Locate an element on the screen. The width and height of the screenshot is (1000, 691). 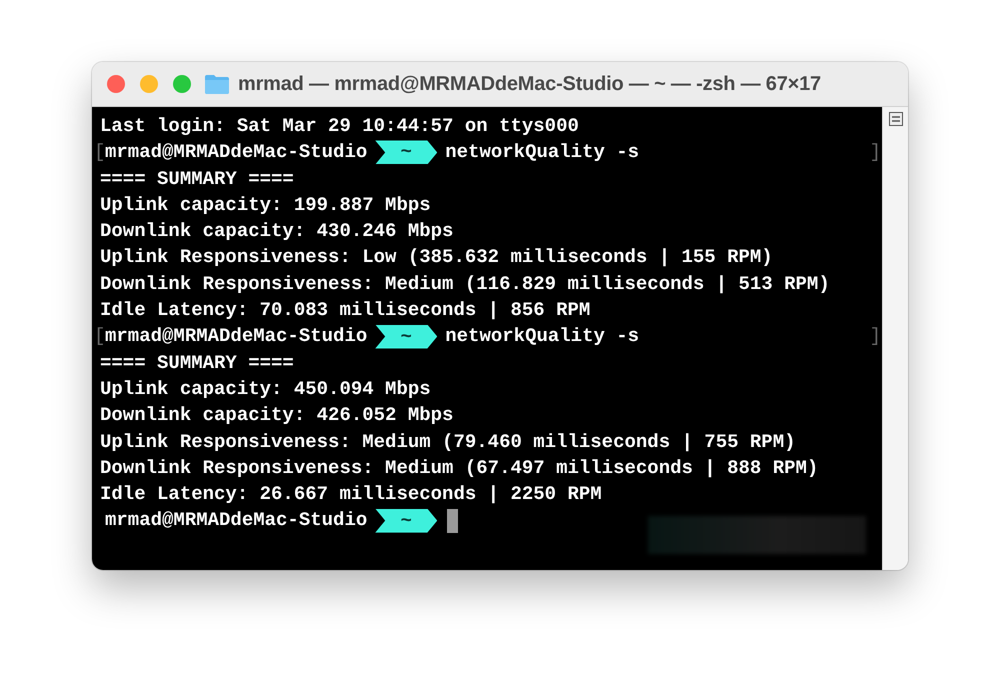
window-title: mrmad — mrmad@MRMADdeMac-Studio — ~ — -zsh — 67×17 is located at coordinates (529, 84).